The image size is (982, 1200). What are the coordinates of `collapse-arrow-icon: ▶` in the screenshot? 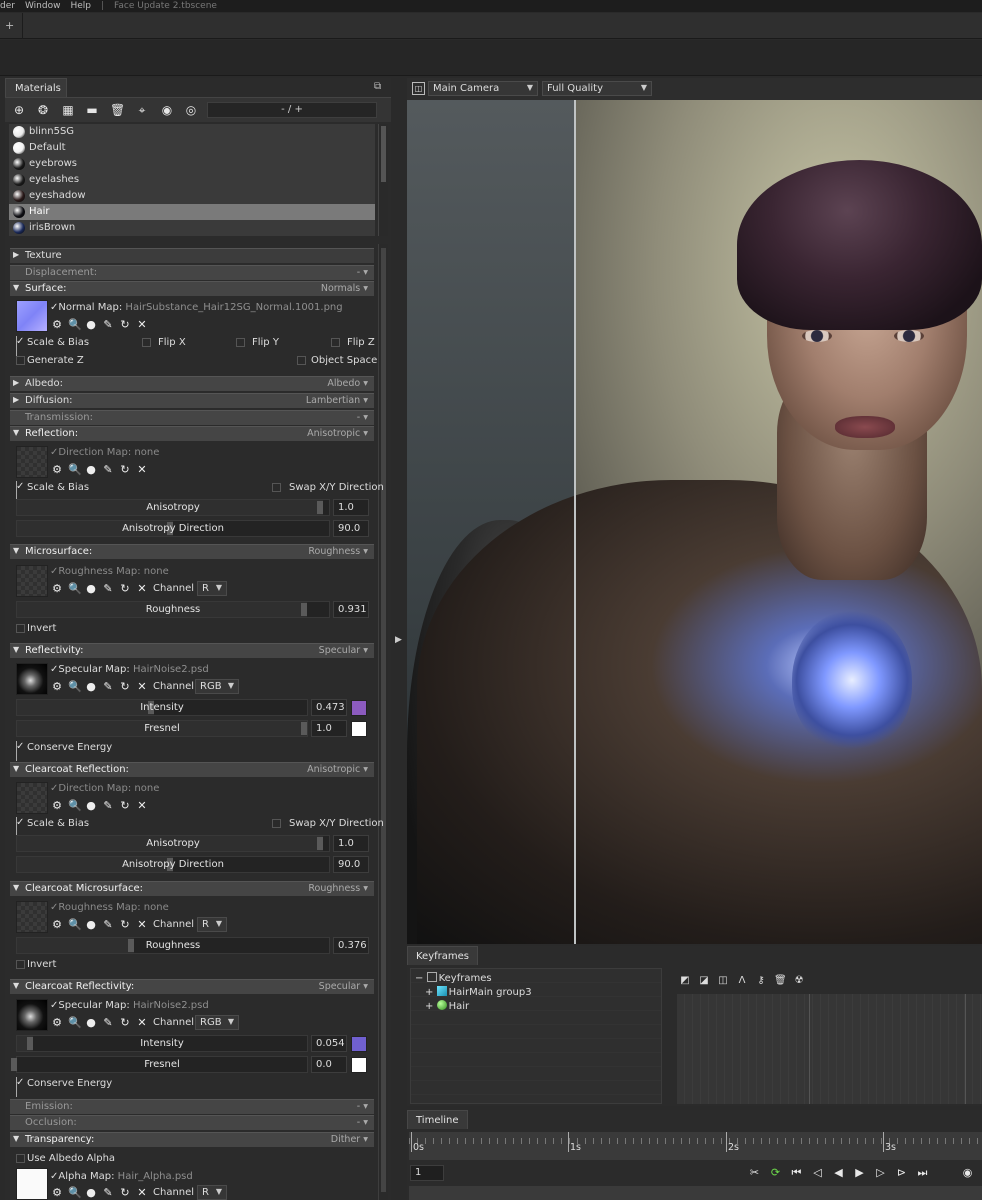 It's located at (398, 640).